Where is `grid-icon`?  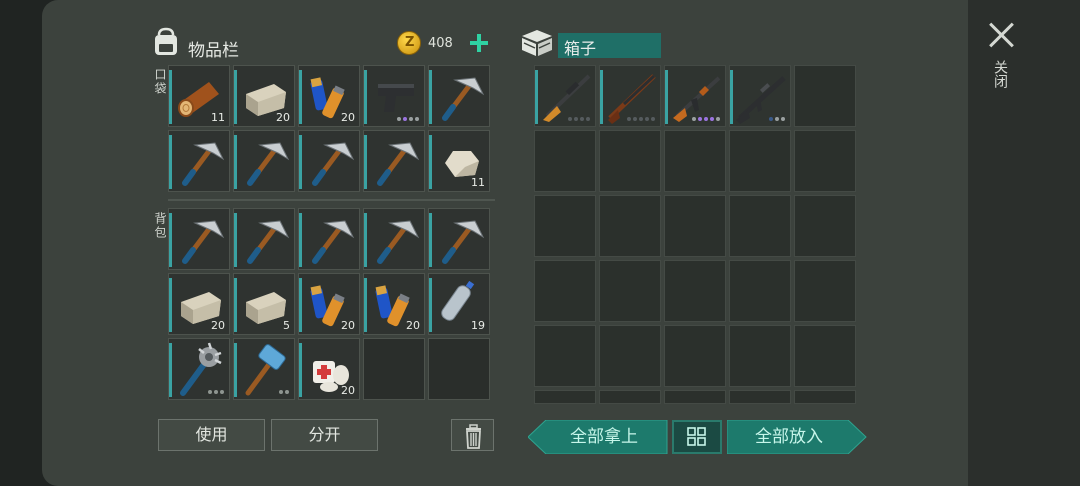
grid-icon is located at coordinates (696, 436).